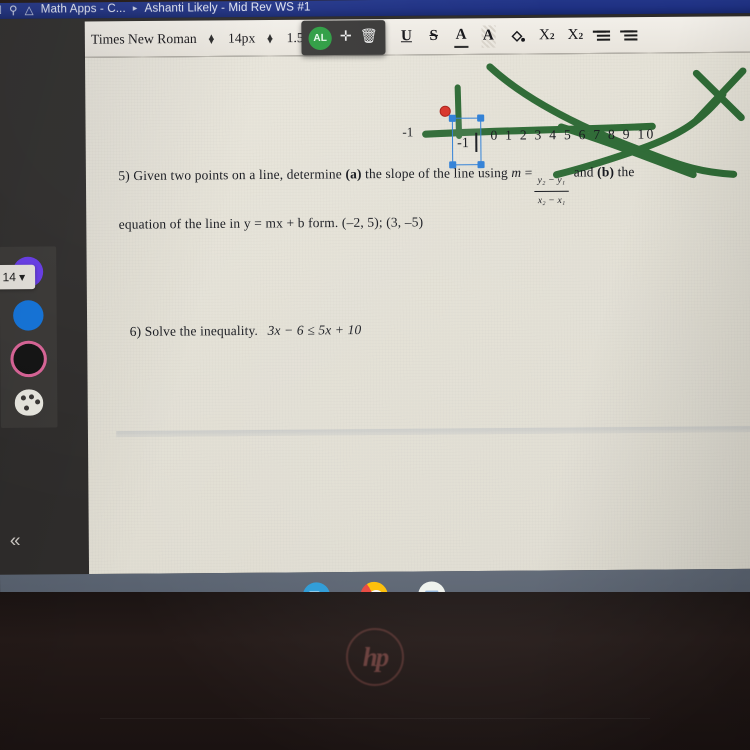  What do you see at coordinates (452, 118) in the screenshot?
I see `resize-handle-top-left` at bounding box center [452, 118].